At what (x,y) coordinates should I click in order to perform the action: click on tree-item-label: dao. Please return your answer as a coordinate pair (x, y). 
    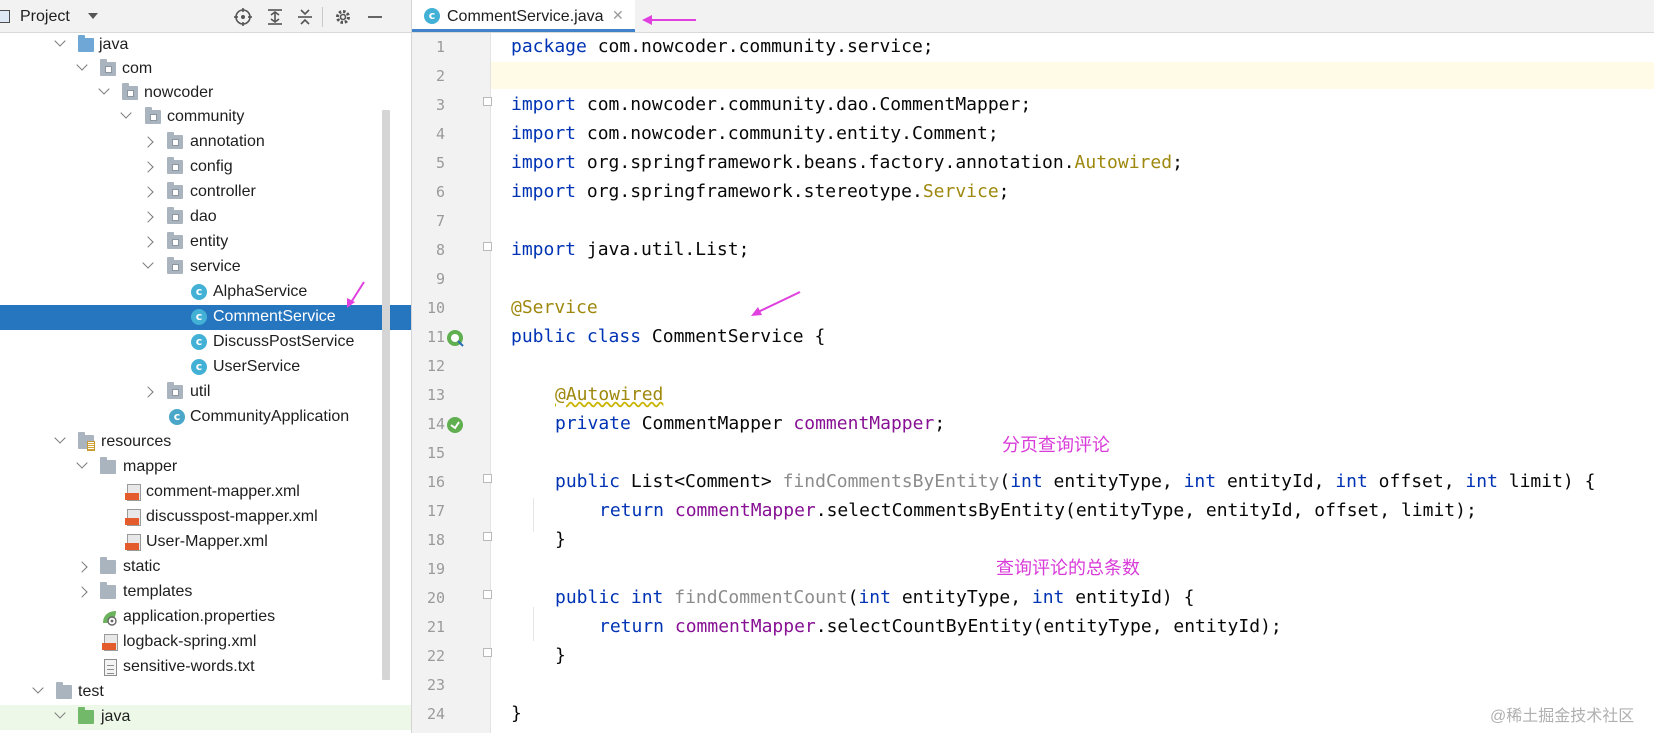
    Looking at the image, I should click on (203, 216).